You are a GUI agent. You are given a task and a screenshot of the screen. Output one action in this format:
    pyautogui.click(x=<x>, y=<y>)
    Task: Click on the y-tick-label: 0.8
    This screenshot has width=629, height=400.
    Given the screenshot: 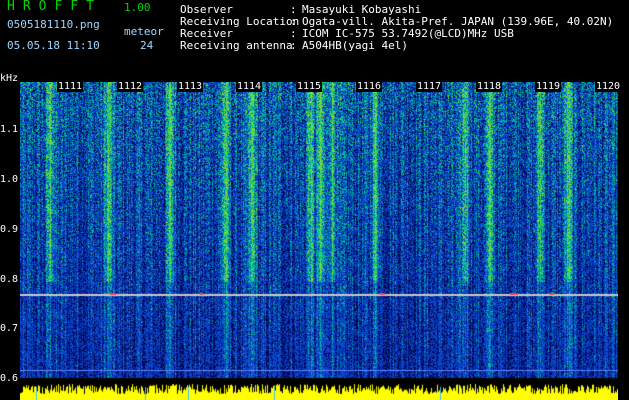 What is the action you would take?
    pyautogui.click(x=9, y=279)
    